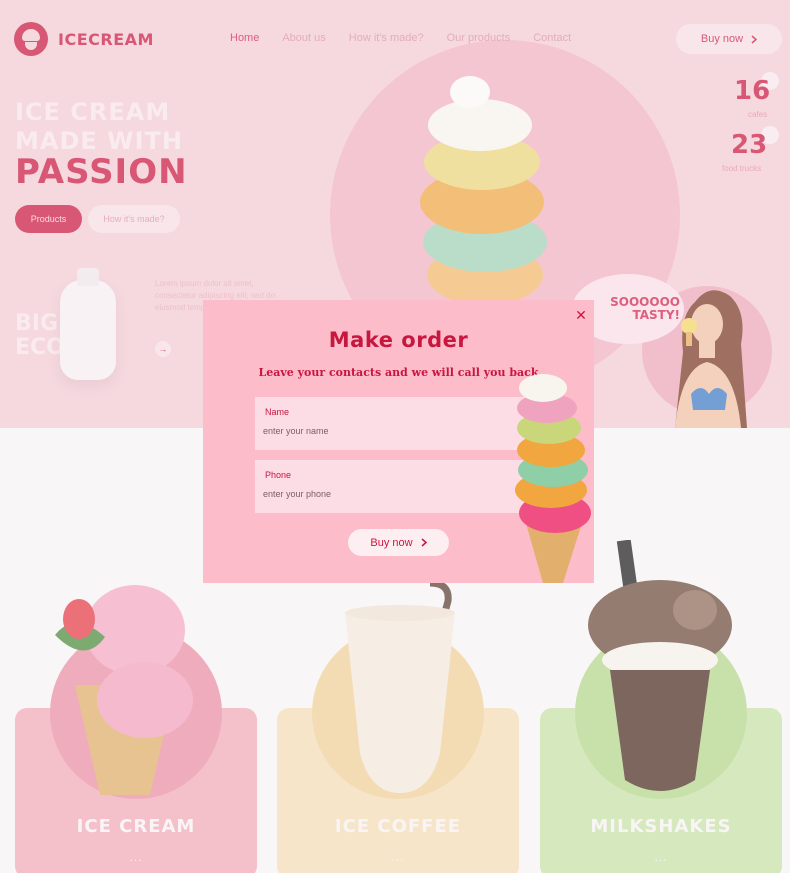  What do you see at coordinates (393, 431) in the screenshot?
I see `name-input` at bounding box center [393, 431].